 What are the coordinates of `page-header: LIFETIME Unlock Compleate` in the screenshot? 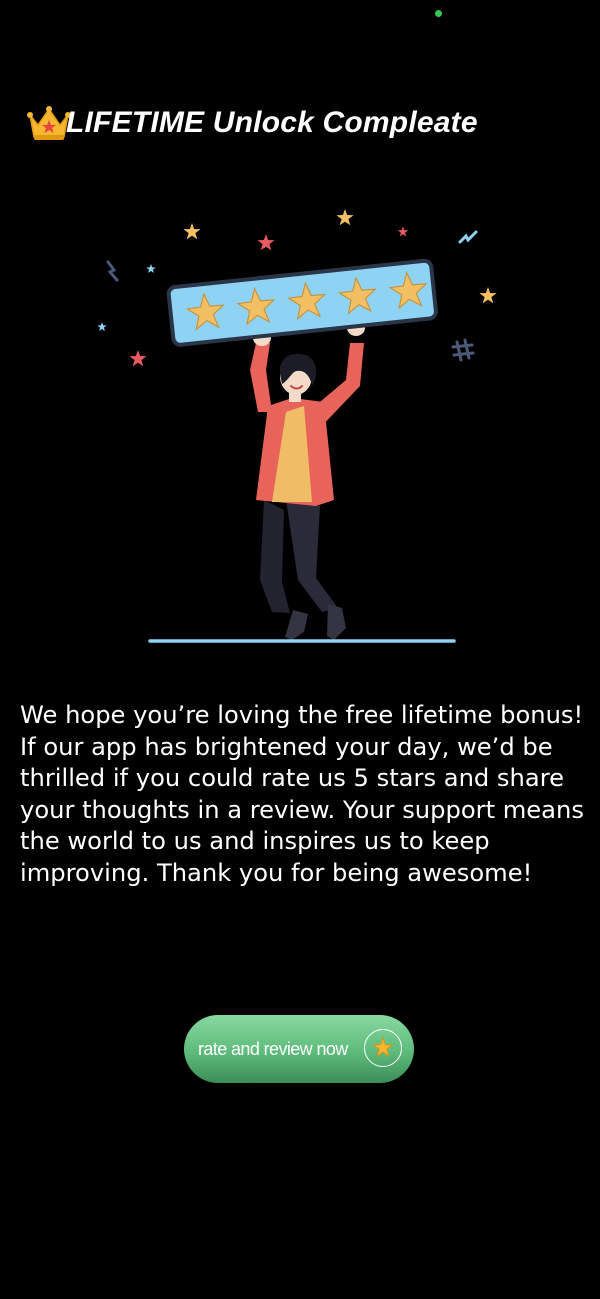 It's located at (252, 123).